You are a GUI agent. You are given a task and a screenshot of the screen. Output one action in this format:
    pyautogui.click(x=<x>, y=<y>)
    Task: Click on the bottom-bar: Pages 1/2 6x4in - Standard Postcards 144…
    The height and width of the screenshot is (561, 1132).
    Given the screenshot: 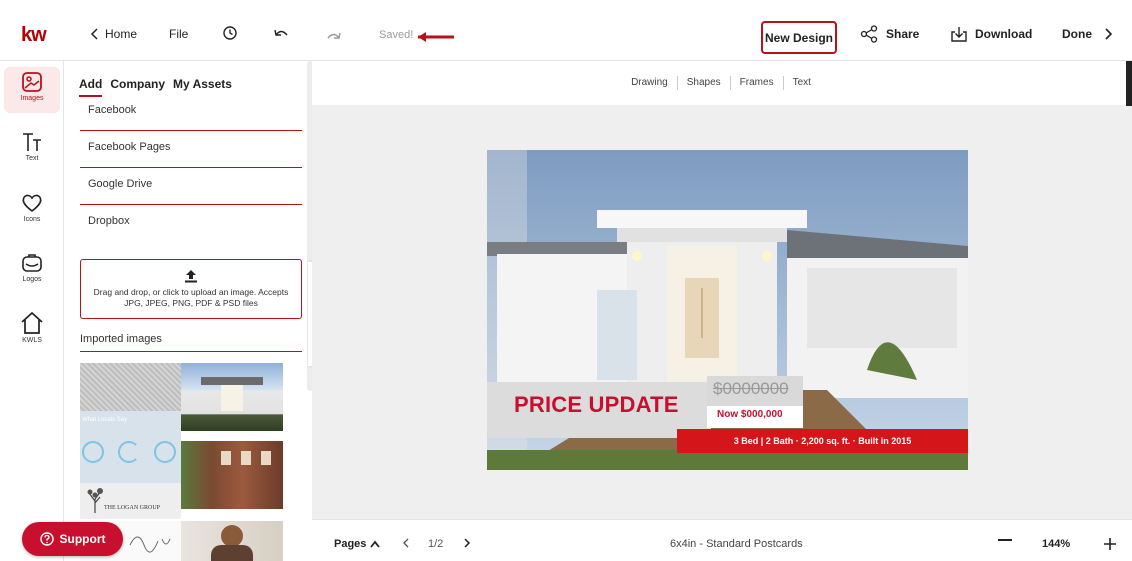 What is the action you would take?
    pyautogui.click(x=722, y=540)
    